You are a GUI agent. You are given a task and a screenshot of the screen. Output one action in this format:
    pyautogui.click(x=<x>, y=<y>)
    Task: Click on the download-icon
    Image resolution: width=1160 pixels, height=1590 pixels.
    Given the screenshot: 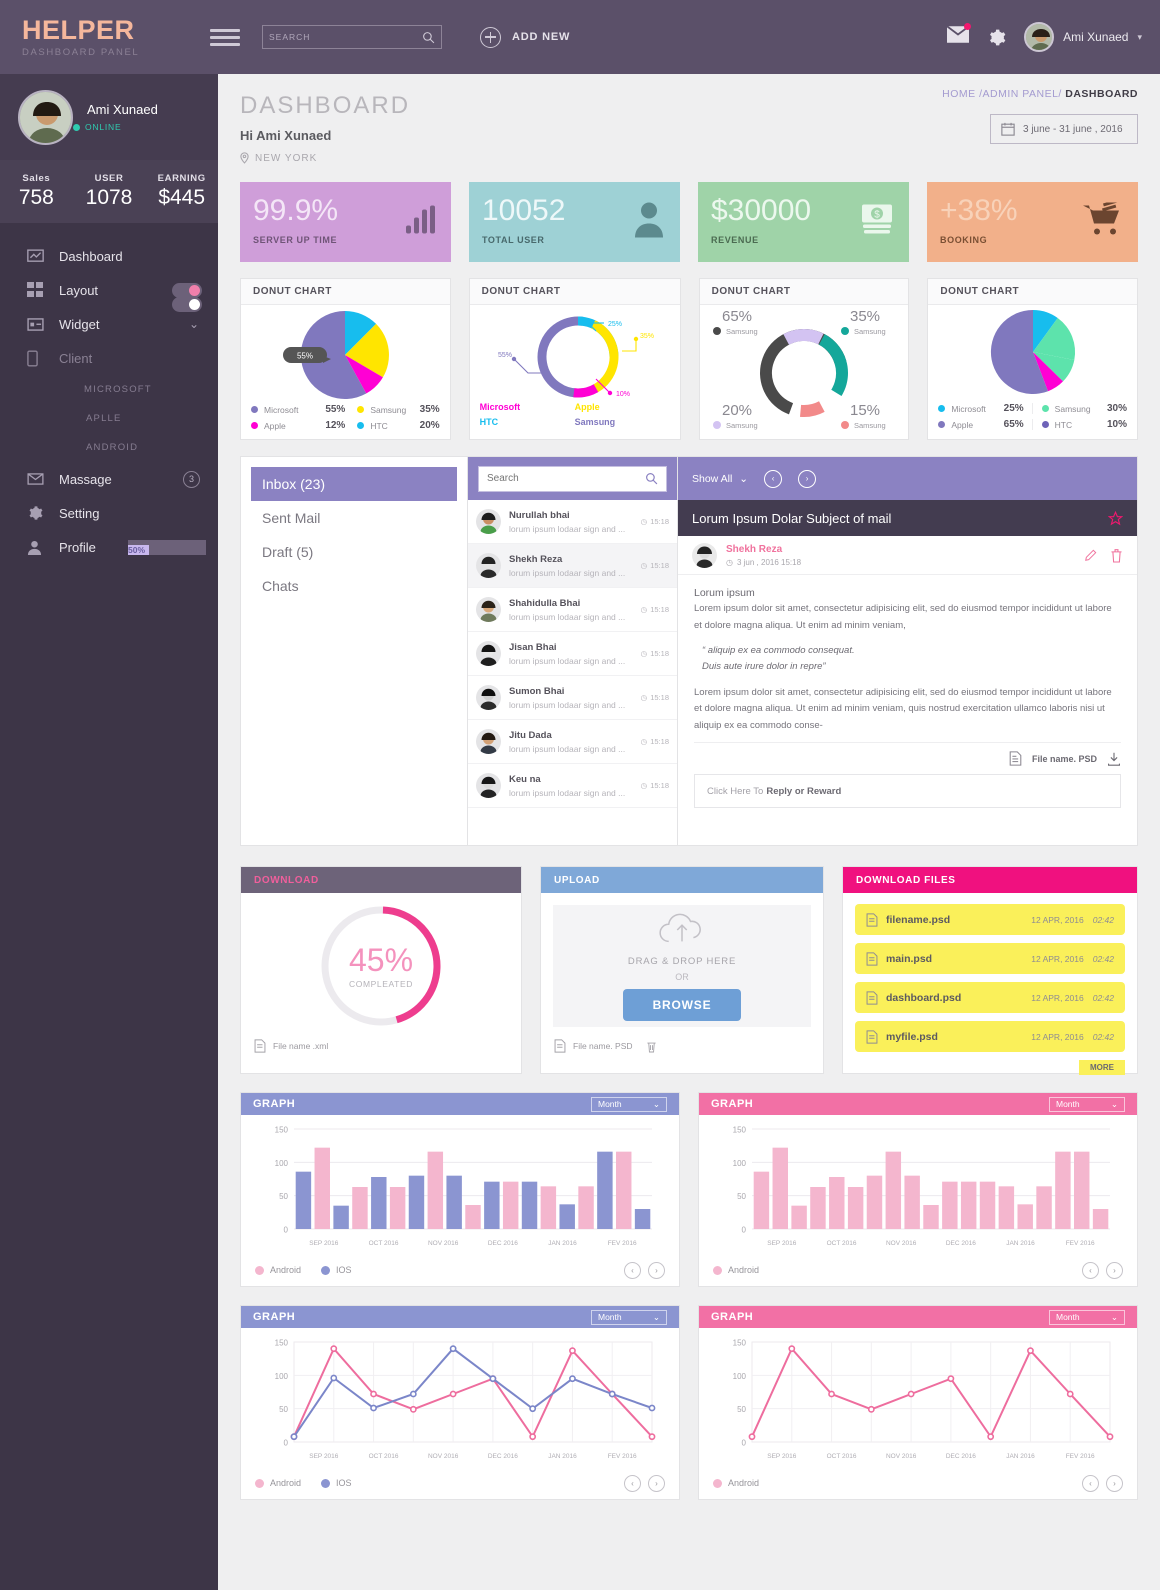 What is the action you would take?
    pyautogui.click(x=1114, y=759)
    